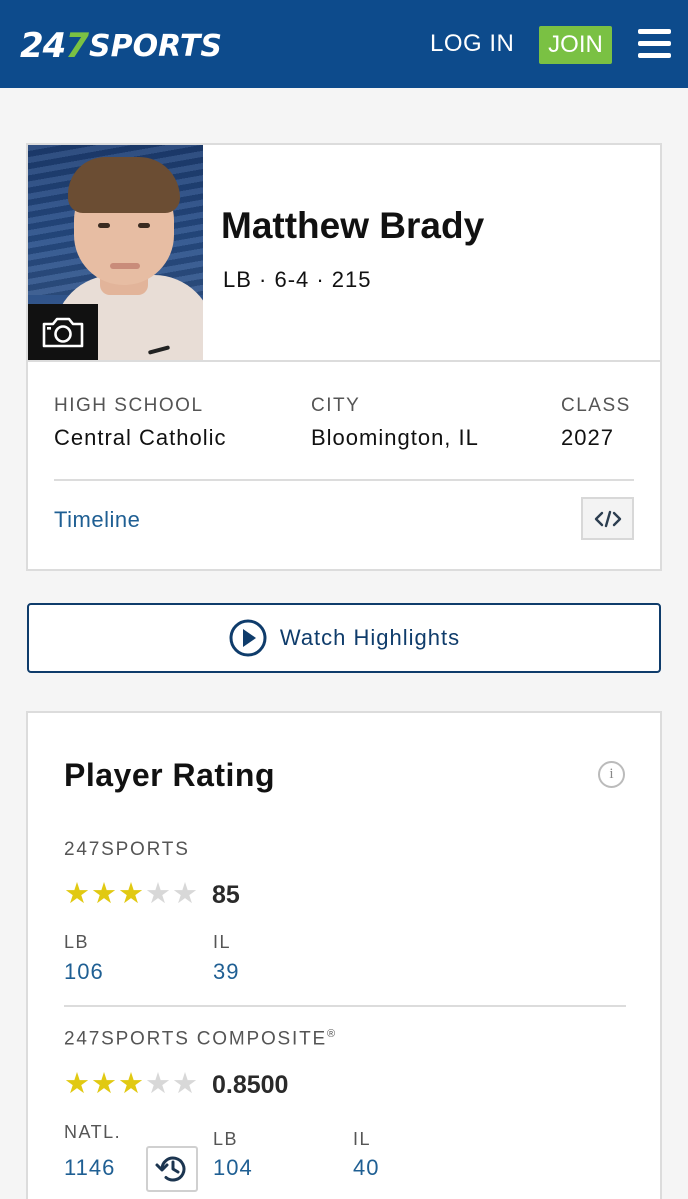 The height and width of the screenshot is (1199, 688). Describe the element at coordinates (654, 43) in the screenshot. I see `hamburger-menu-icon` at that location.